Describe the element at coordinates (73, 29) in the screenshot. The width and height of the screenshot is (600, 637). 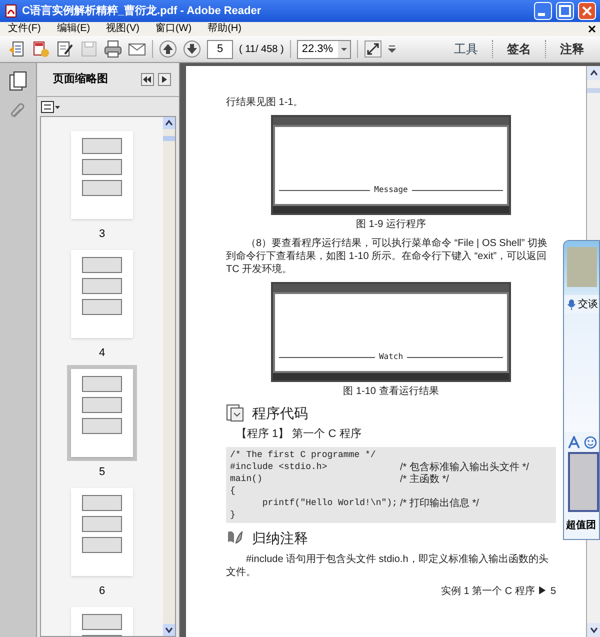
I see `menu-item: 编辑(E)` at that location.